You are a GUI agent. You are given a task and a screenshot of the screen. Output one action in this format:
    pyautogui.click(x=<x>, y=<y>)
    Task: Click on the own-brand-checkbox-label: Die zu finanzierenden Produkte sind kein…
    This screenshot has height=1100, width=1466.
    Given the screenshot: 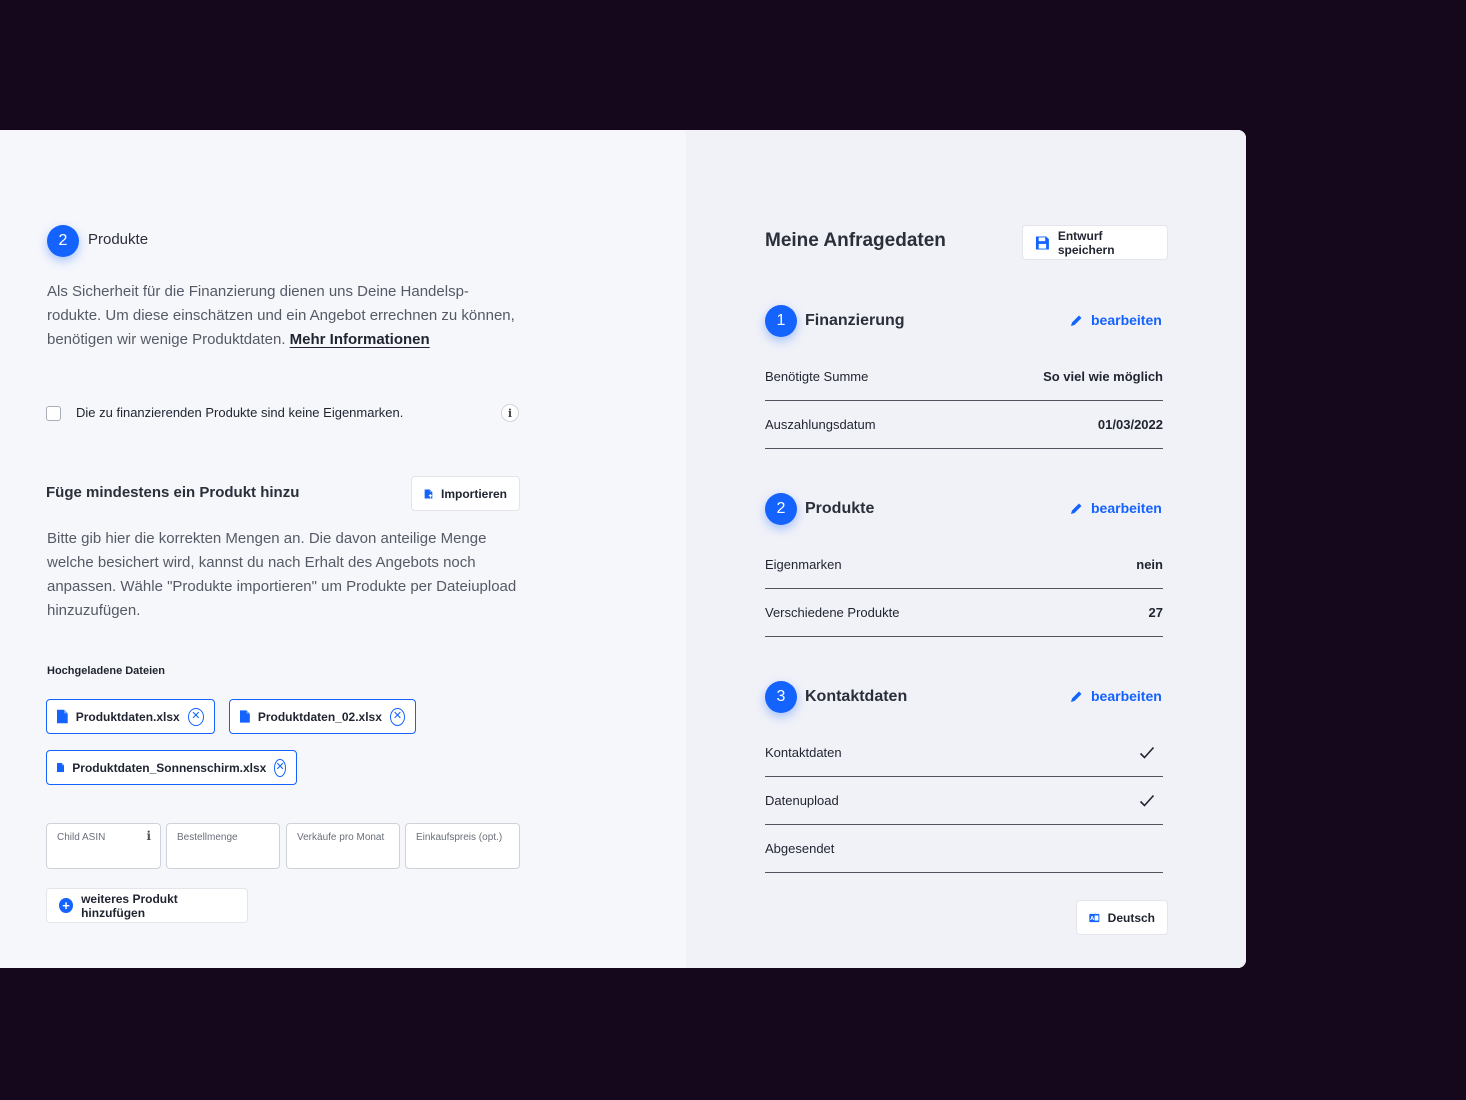 What is the action you would take?
    pyautogui.click(x=240, y=412)
    